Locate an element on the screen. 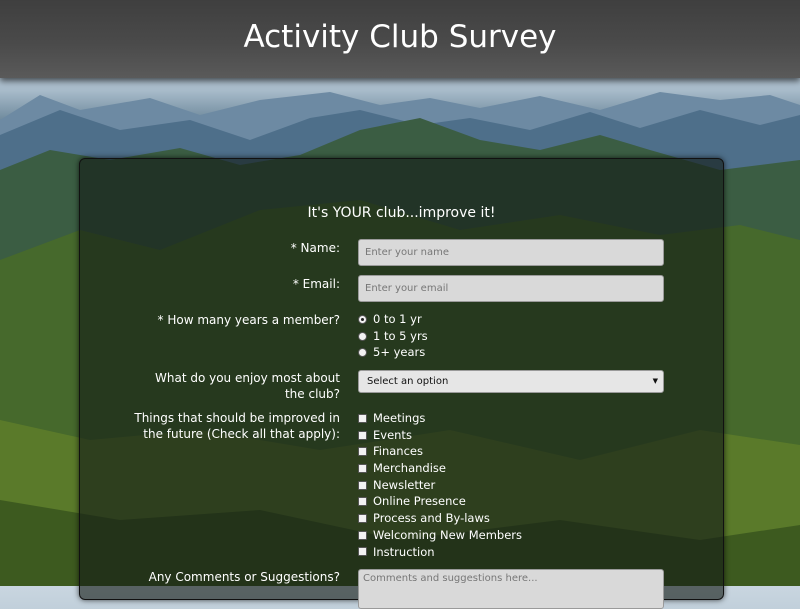 This screenshot has height=609, width=800. checkbox-option: Events is located at coordinates (440, 435).